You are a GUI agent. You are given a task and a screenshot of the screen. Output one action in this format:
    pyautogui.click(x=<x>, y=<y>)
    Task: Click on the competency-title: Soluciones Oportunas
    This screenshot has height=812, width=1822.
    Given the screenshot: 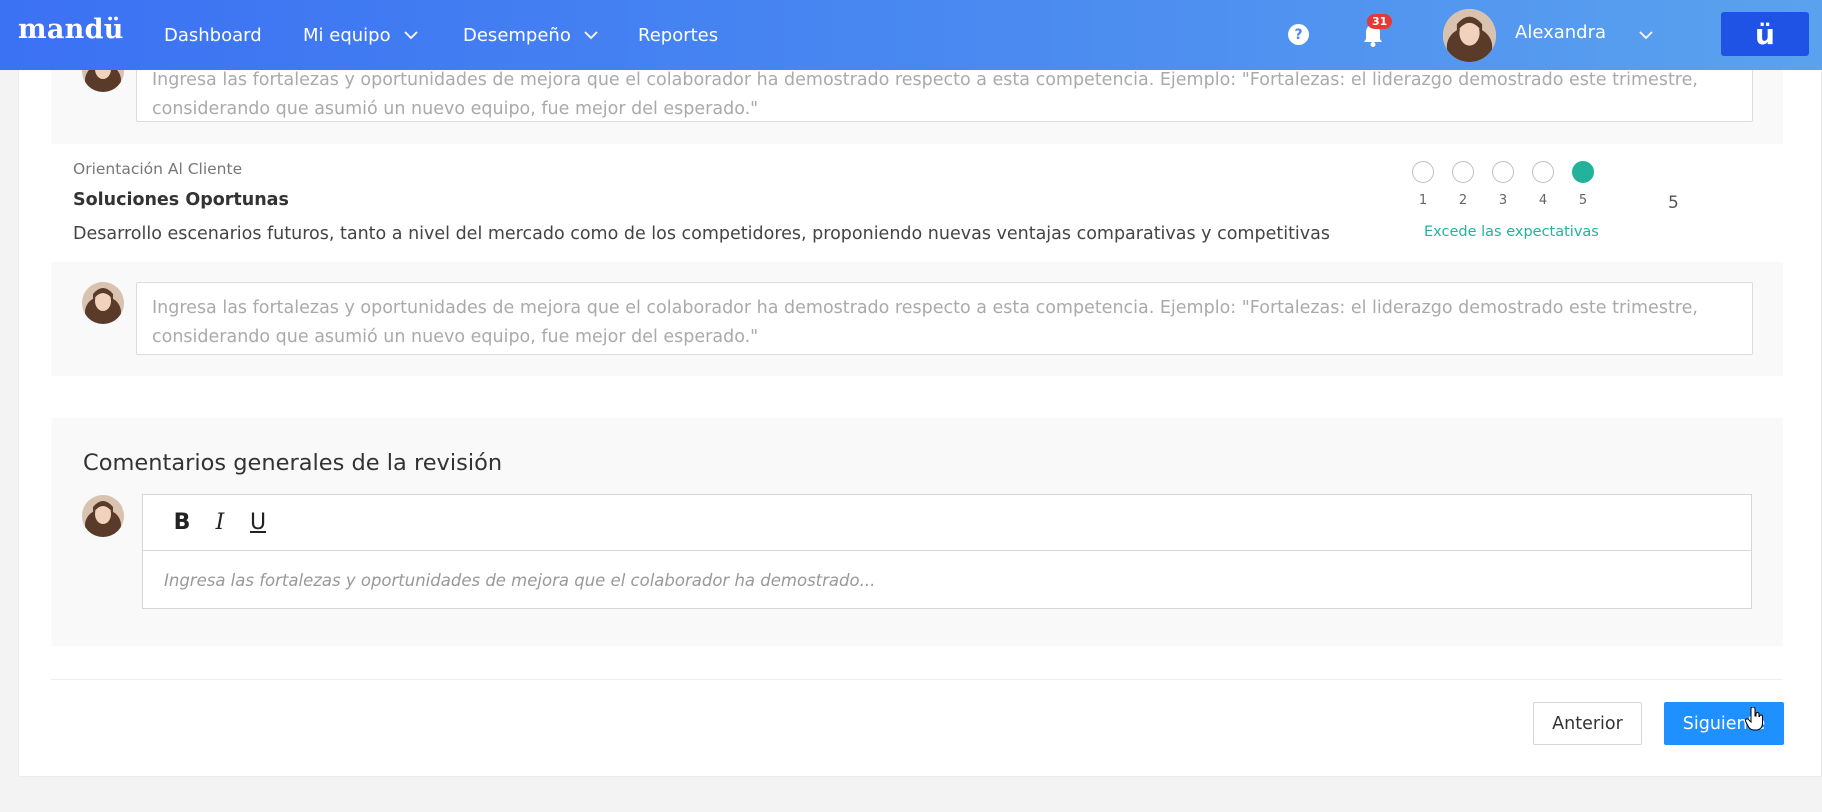 What is the action you would take?
    pyautogui.click(x=181, y=200)
    